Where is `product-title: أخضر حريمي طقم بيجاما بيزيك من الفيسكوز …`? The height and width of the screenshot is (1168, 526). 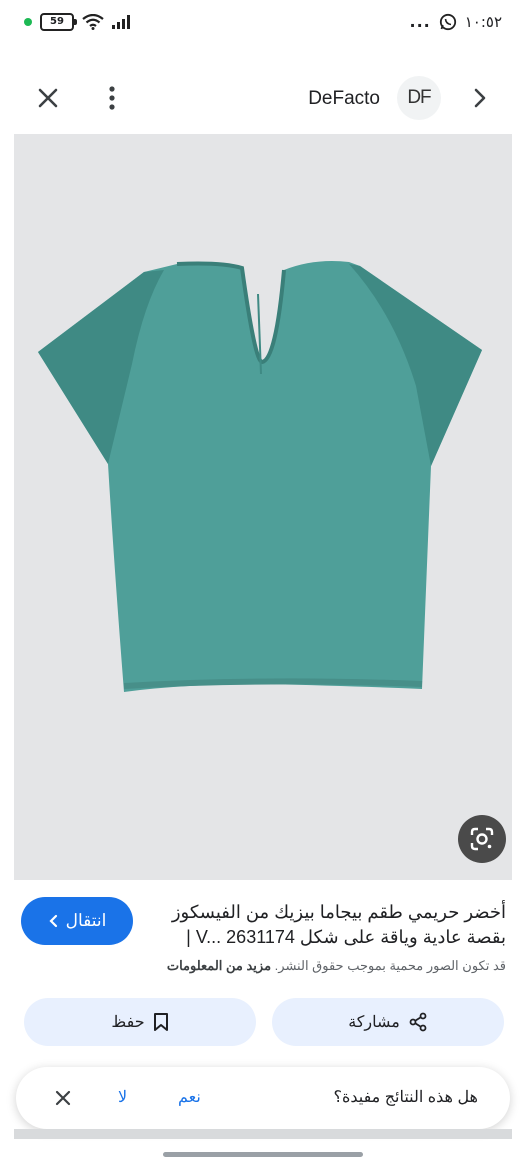 product-title: أخضر حريمي طقم بيجاما بيزيك من الفيسكوز … is located at coordinates (336, 925).